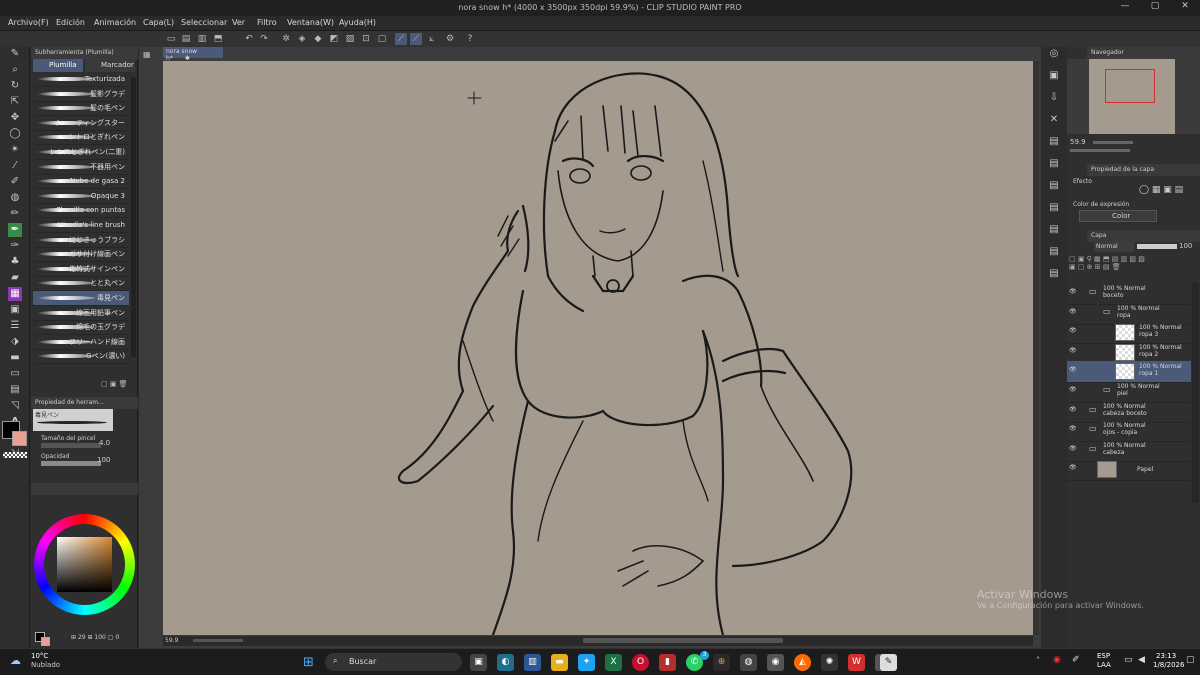 This screenshot has height=675, width=1200. What do you see at coordinates (81, 167) in the screenshot?
I see `brush-item: 不器用ペン` at bounding box center [81, 167].